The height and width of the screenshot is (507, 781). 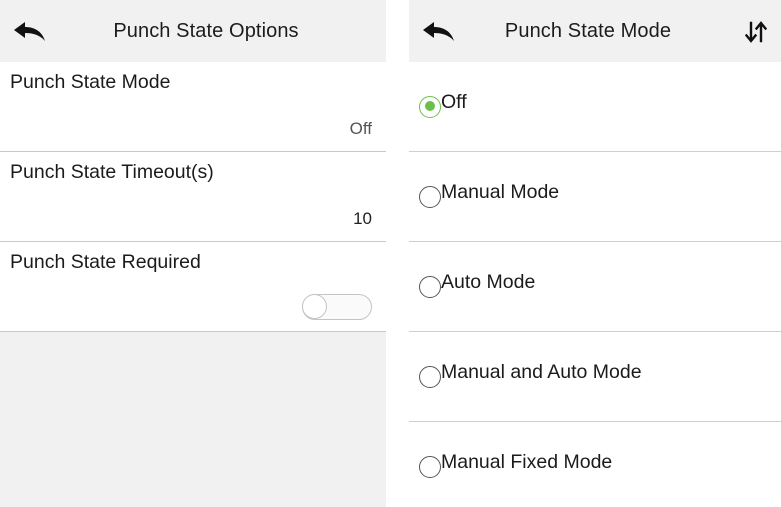 What do you see at coordinates (105, 262) in the screenshot?
I see `setting-label: Punch State Required` at bounding box center [105, 262].